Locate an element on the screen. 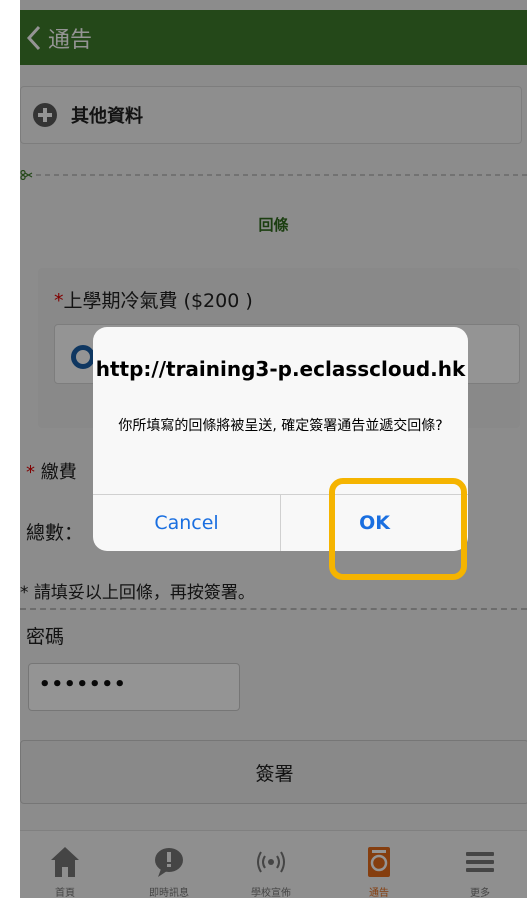  dialog-title: http://training3-p.eclasscloud.hk is located at coordinates (280, 369).